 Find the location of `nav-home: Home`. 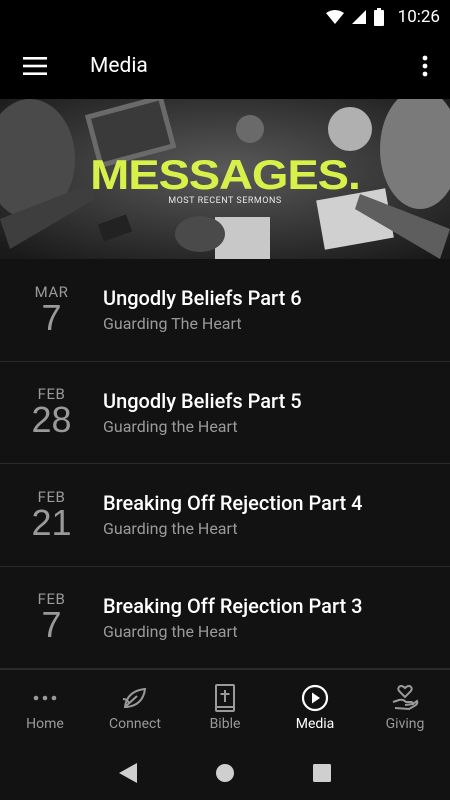

nav-home: Home is located at coordinates (45, 707).